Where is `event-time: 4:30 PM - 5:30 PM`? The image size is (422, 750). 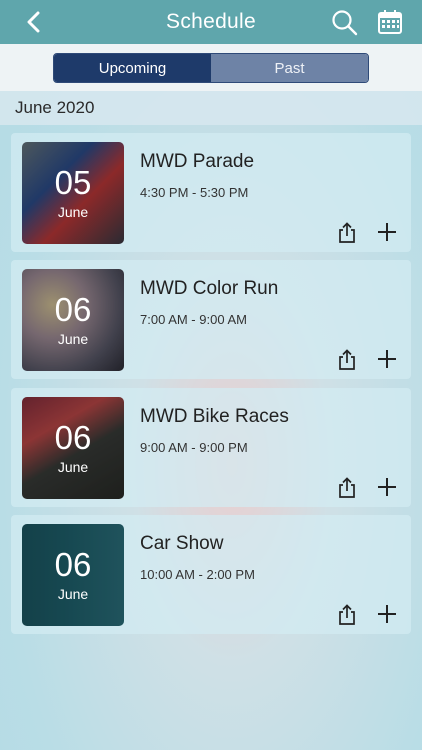
event-time: 4:30 PM - 5:30 PM is located at coordinates (194, 192).